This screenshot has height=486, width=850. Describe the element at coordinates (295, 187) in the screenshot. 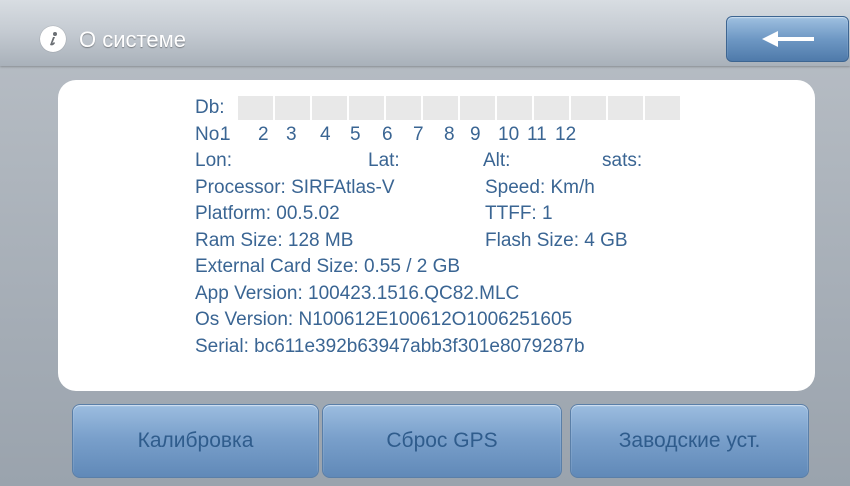

I see `processor-value: Processor: SIRFAtlas-V` at that location.